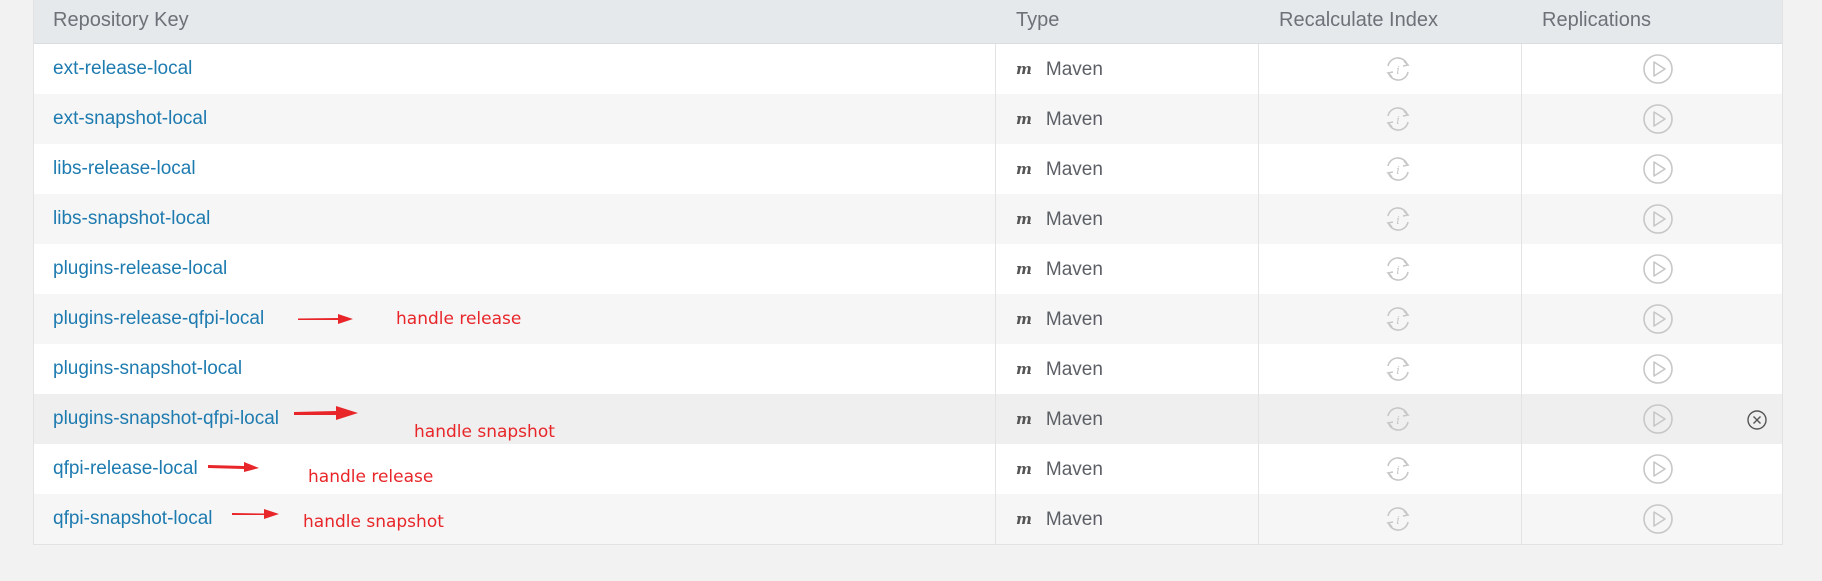 This screenshot has height=581, width=1822. Describe the element at coordinates (140, 269) in the screenshot. I see `repository-key-link: plugins-release-local` at that location.